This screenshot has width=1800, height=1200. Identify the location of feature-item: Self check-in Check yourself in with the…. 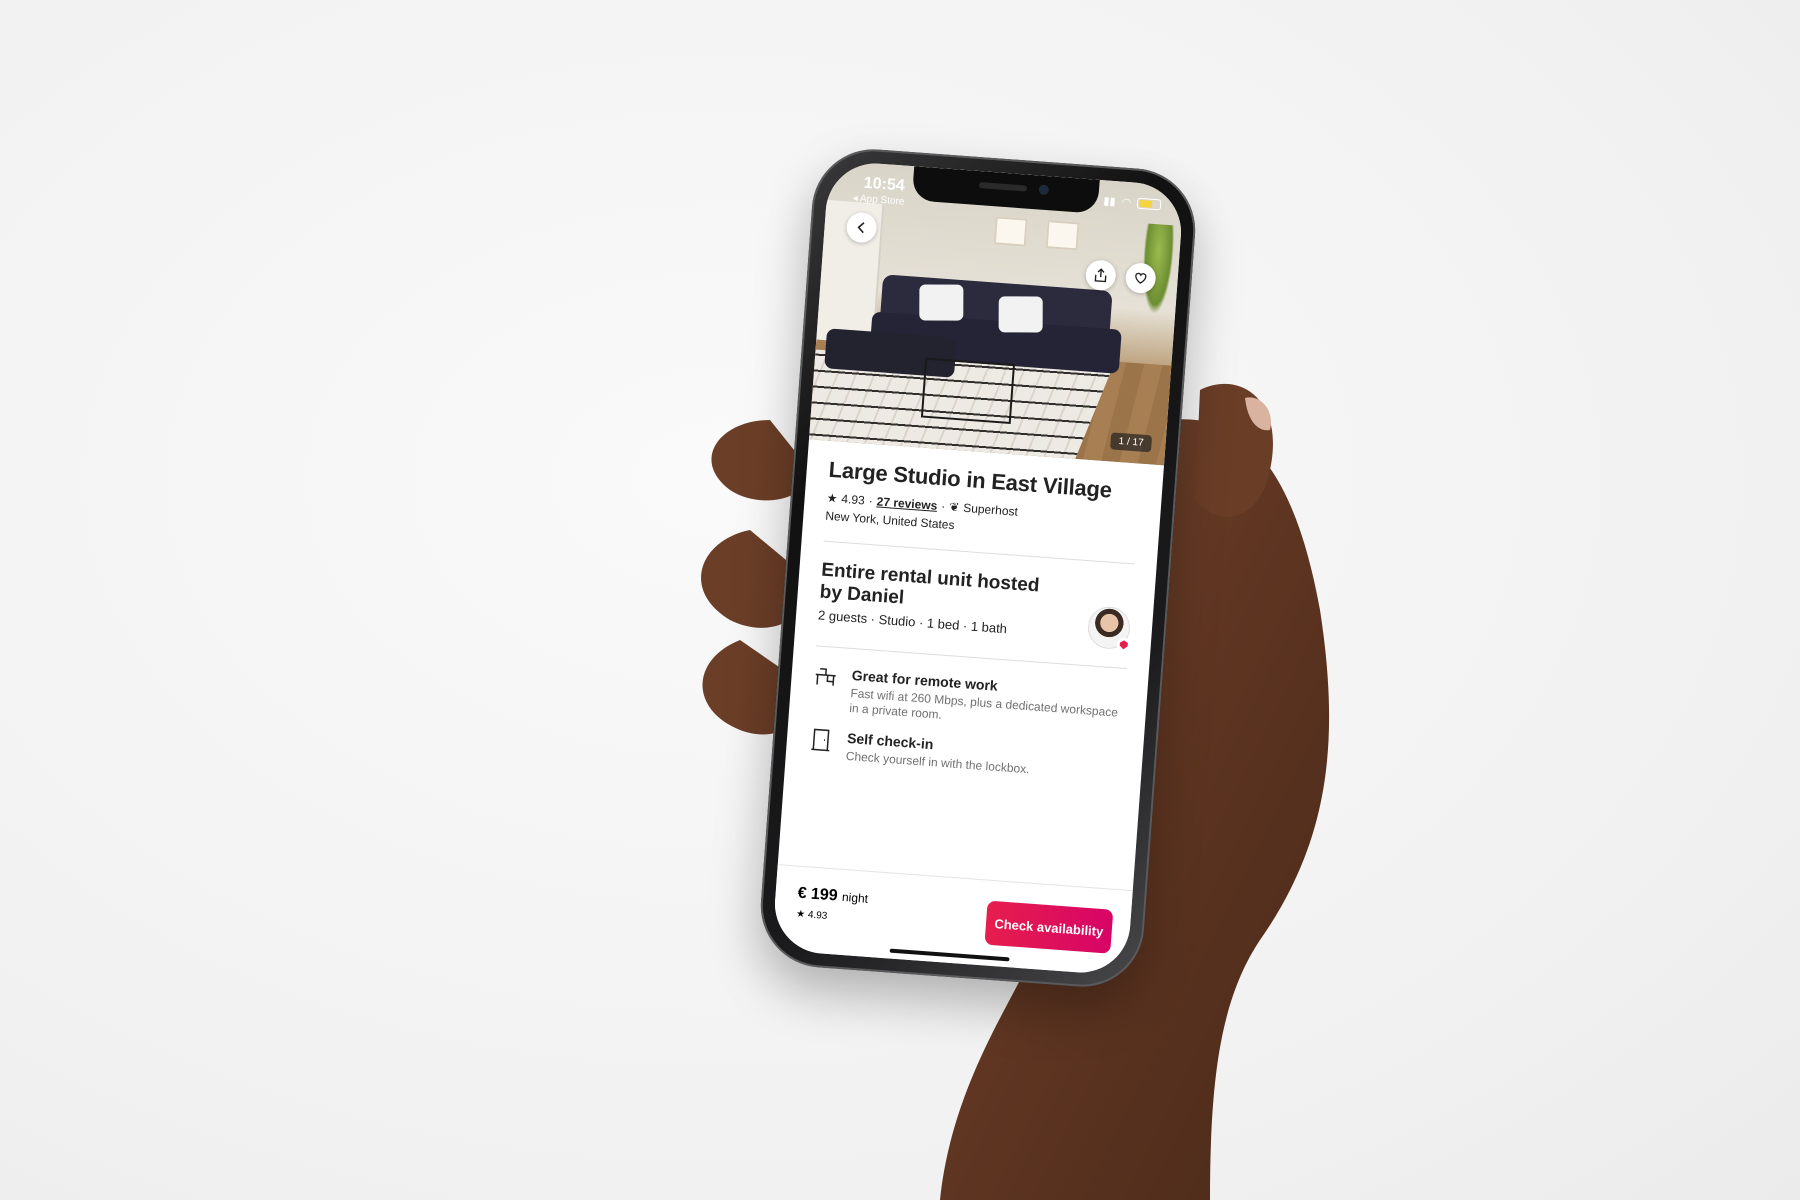
(964, 755).